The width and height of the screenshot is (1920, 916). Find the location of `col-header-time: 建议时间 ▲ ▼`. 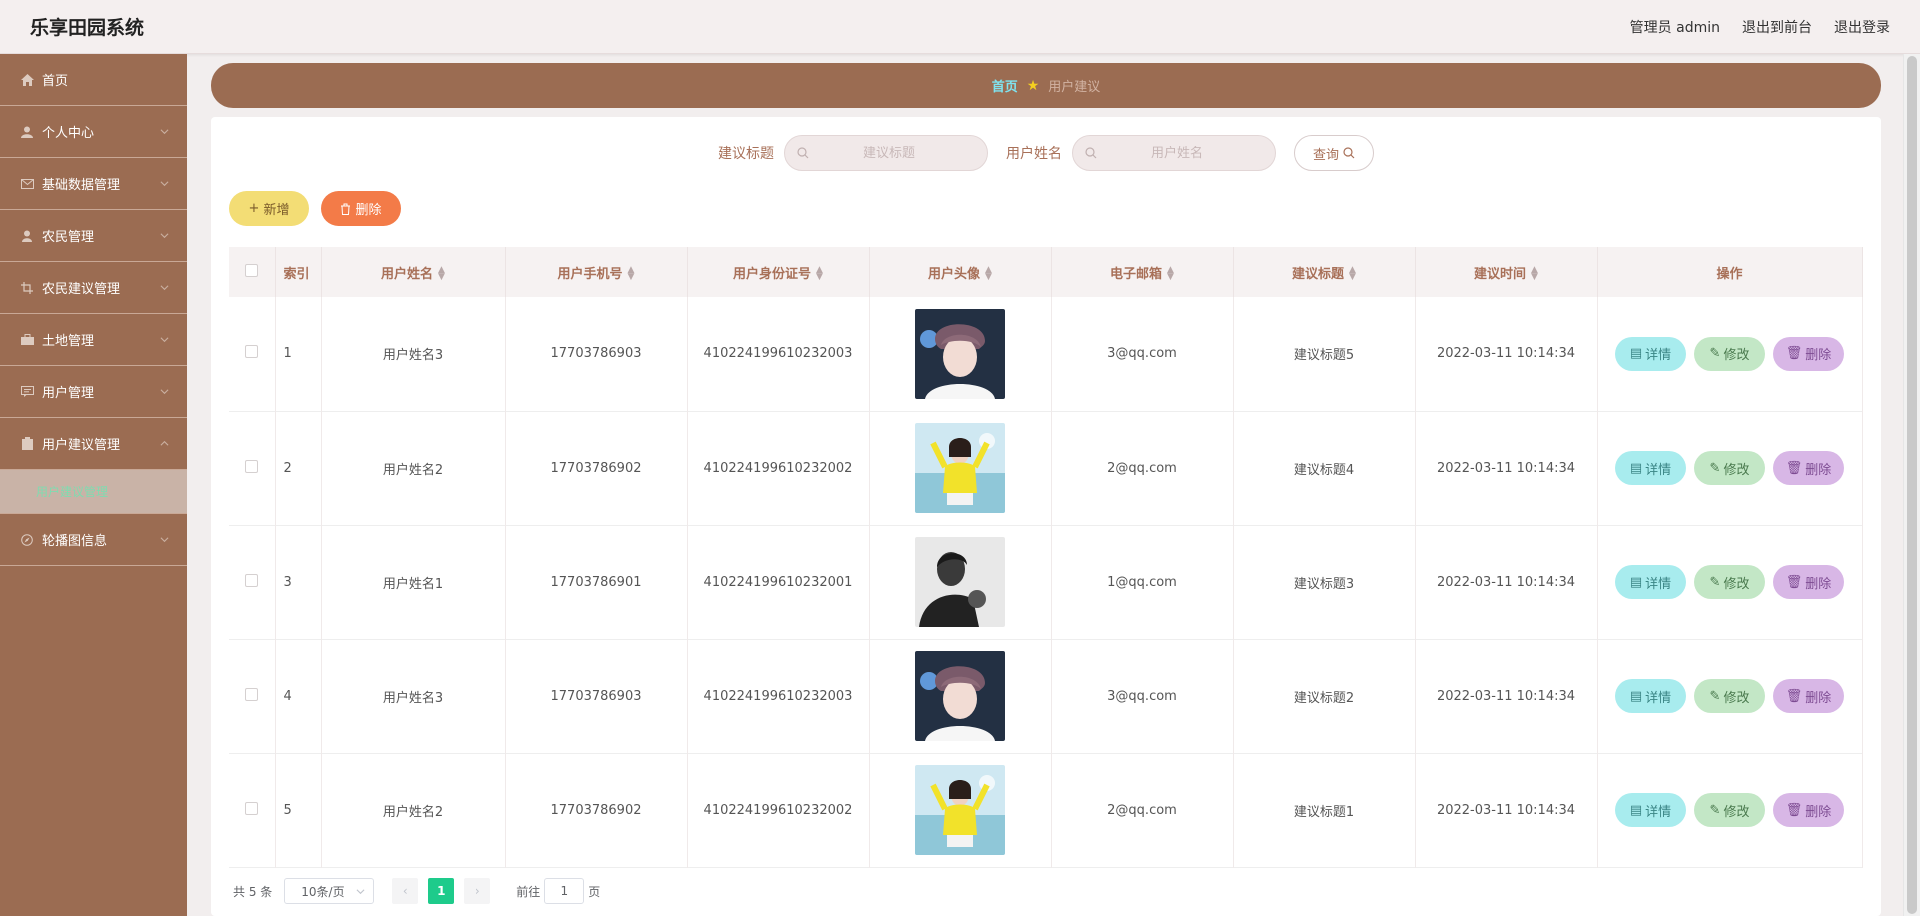

col-header-time: 建议时间 ▲ ▼ is located at coordinates (1506, 272).